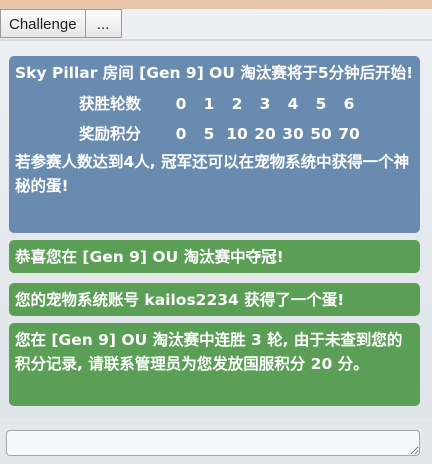  I want to click on announcement-title: Sky Pillar 房间 [Gen 9] OU 淘汰赛将于5分钟后开始!, so click(214, 73).